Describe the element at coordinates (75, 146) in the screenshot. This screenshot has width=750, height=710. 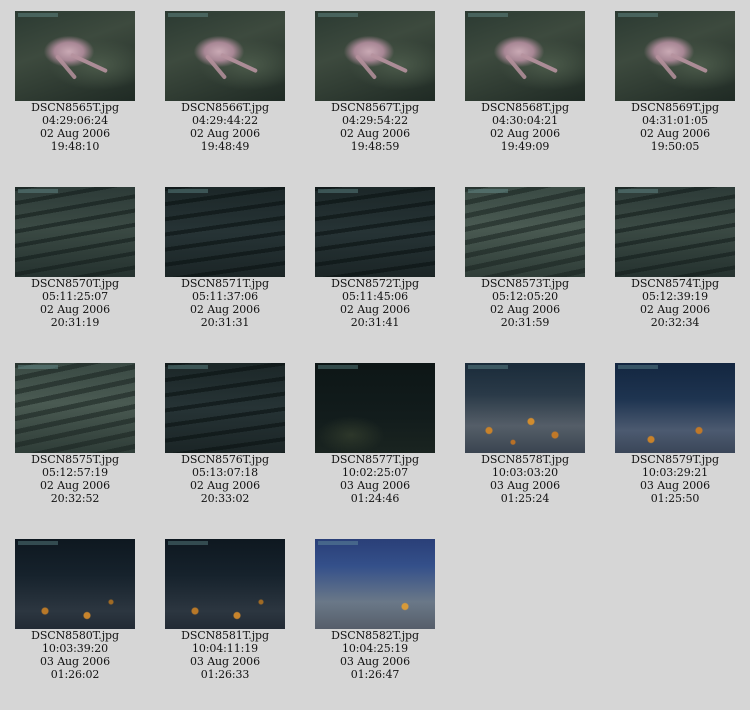
I see `thumbnail-time: 19:48:10` at that location.